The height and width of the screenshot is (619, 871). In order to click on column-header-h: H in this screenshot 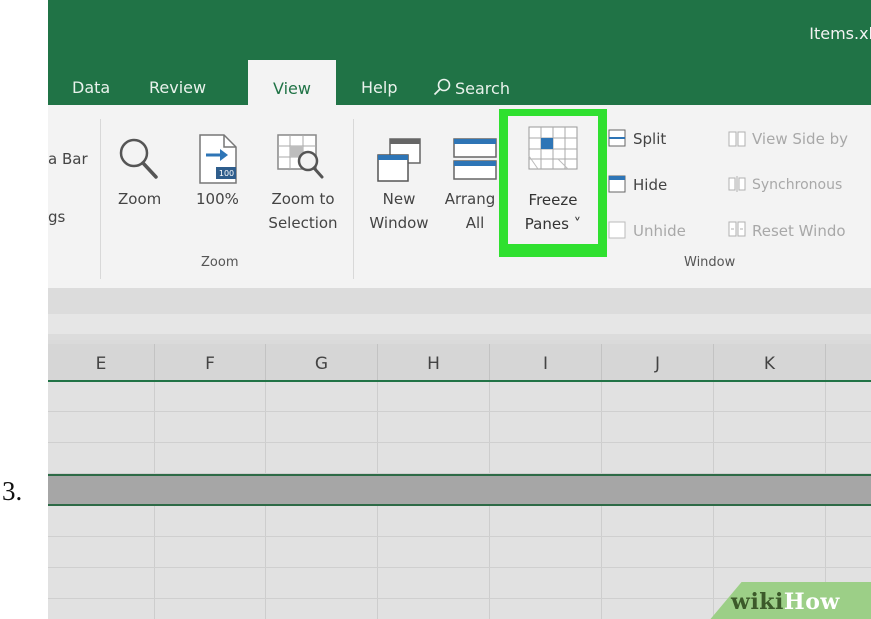, I will do `click(434, 362)`.